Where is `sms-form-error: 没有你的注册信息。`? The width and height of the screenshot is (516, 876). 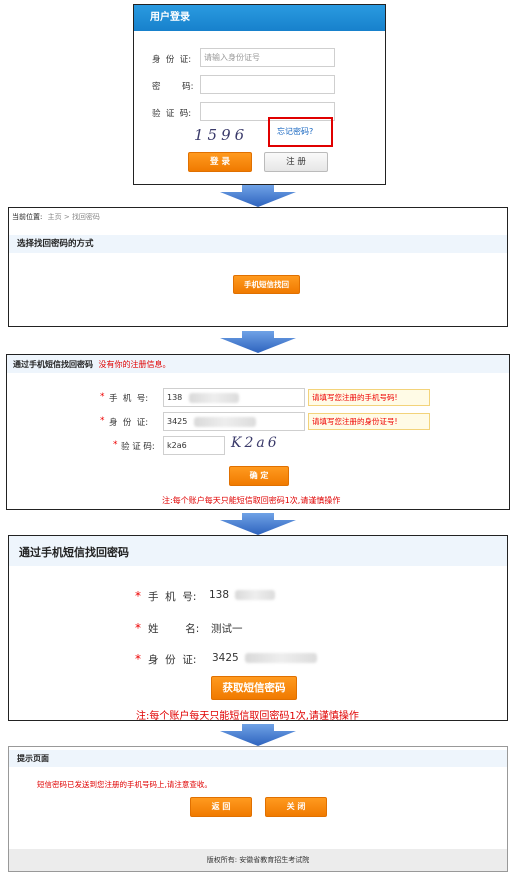 sms-form-error: 没有你的注册信息。 is located at coordinates (134, 364).